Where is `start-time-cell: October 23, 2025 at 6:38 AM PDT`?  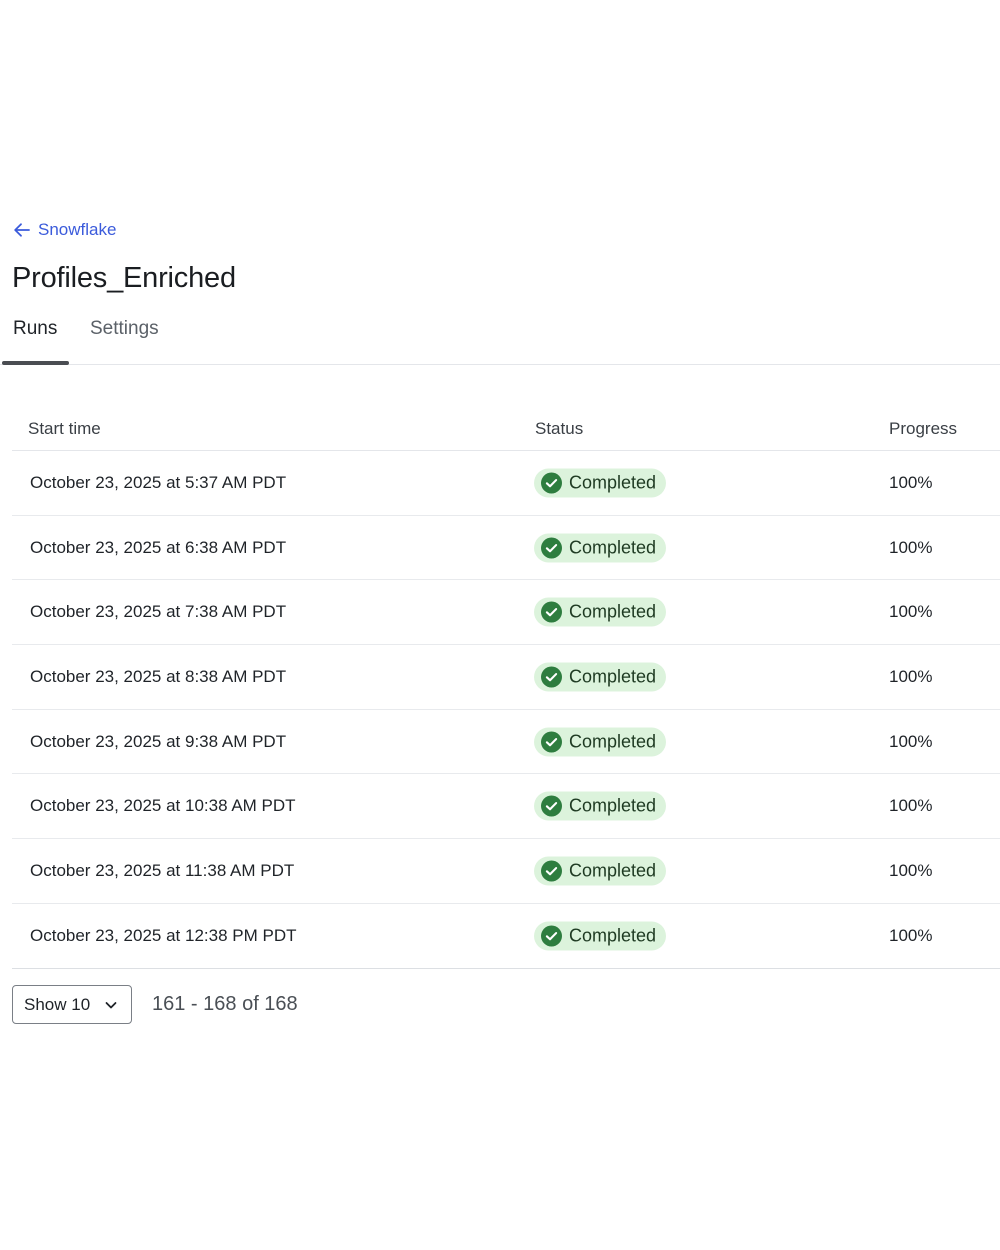 start-time-cell: October 23, 2025 at 6:38 AM PDT is located at coordinates (158, 547).